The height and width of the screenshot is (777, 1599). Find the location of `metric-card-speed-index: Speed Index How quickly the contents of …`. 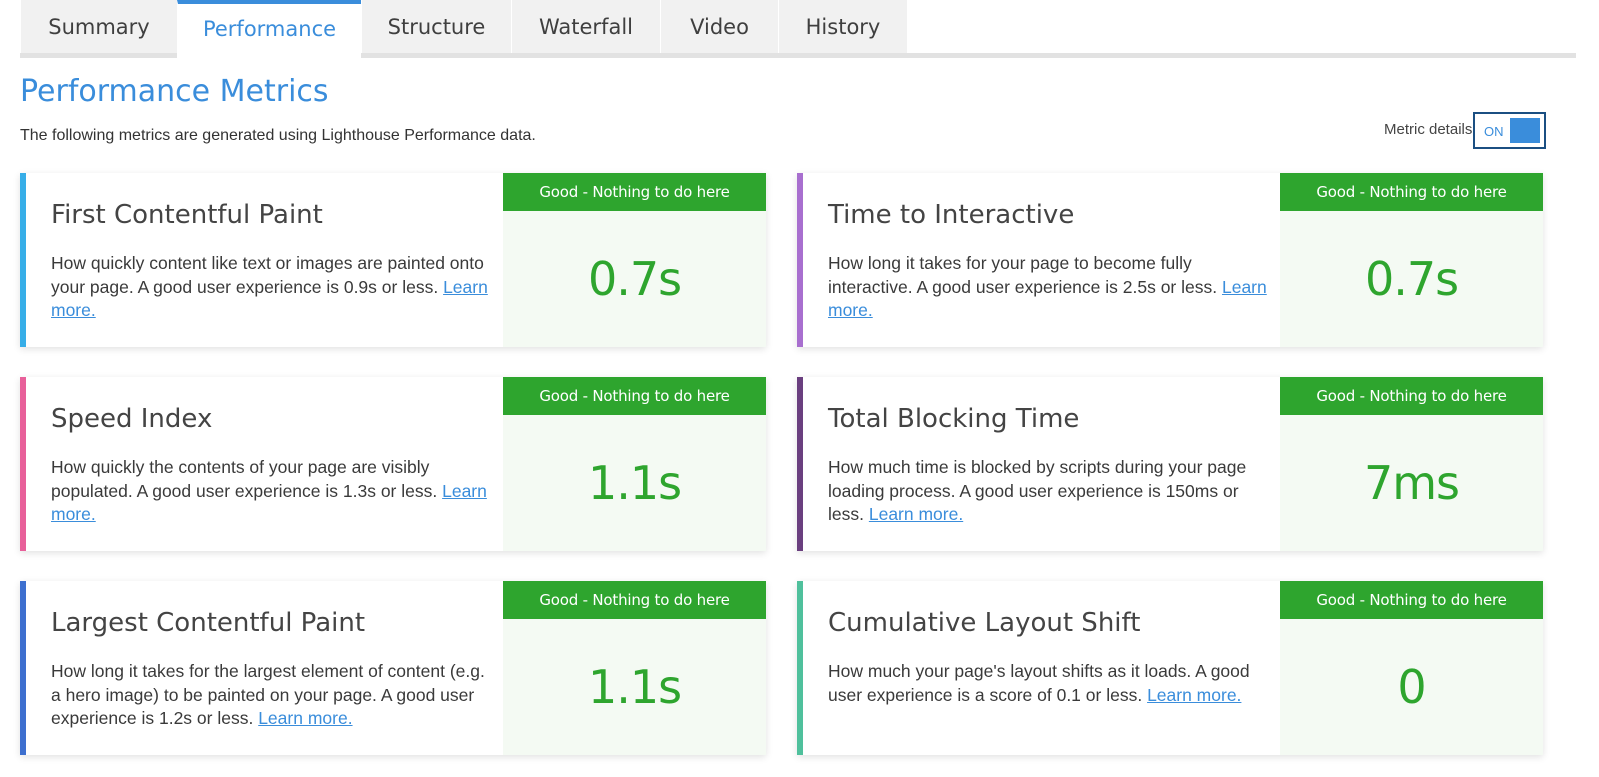

metric-card-speed-index: Speed Index How quickly the contents of … is located at coordinates (393, 464).